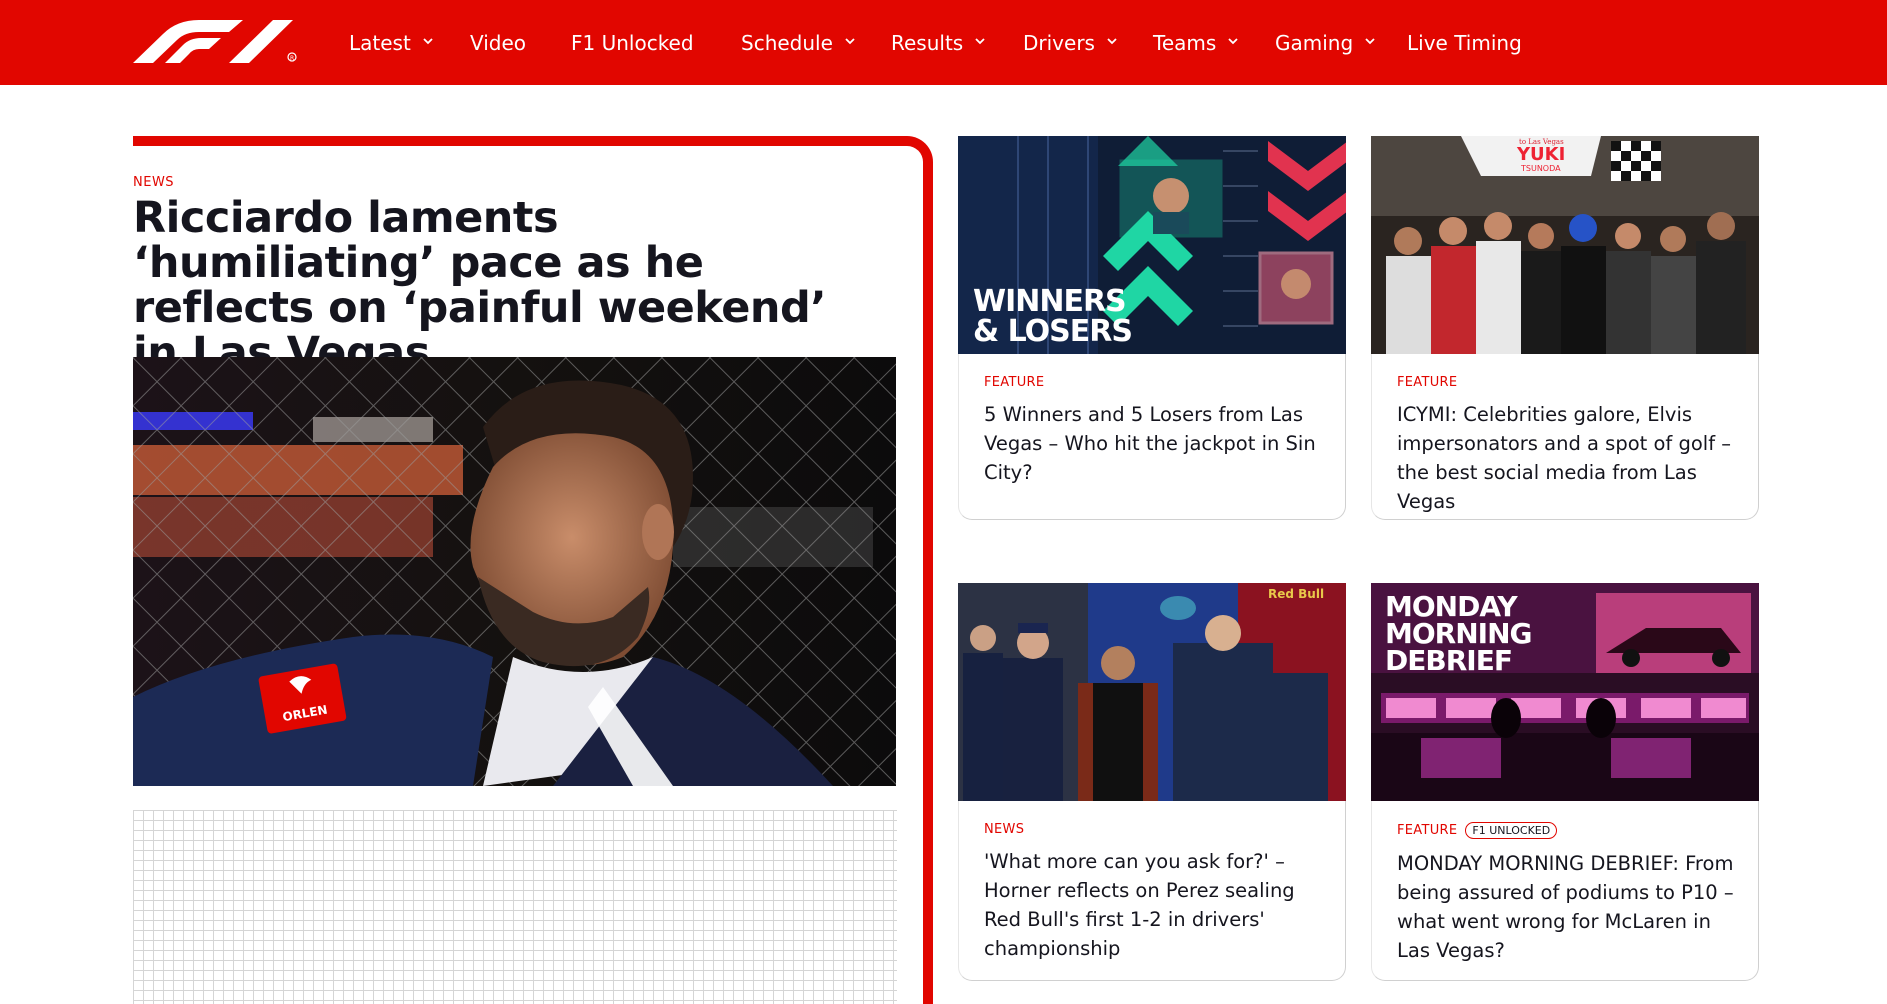 The width and height of the screenshot is (1887, 1004). What do you see at coordinates (1296, 594) in the screenshot?
I see `thumb-text: Red Bull` at bounding box center [1296, 594].